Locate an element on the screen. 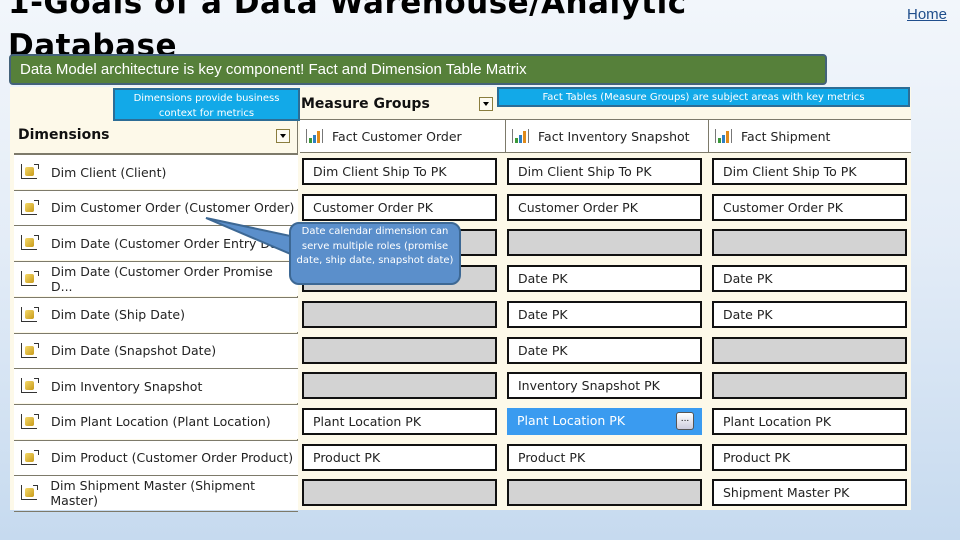 Image resolution: width=960 pixels, height=540 pixels. dimension-row: Dim Product (Customer Order Product) is located at coordinates (156, 457).